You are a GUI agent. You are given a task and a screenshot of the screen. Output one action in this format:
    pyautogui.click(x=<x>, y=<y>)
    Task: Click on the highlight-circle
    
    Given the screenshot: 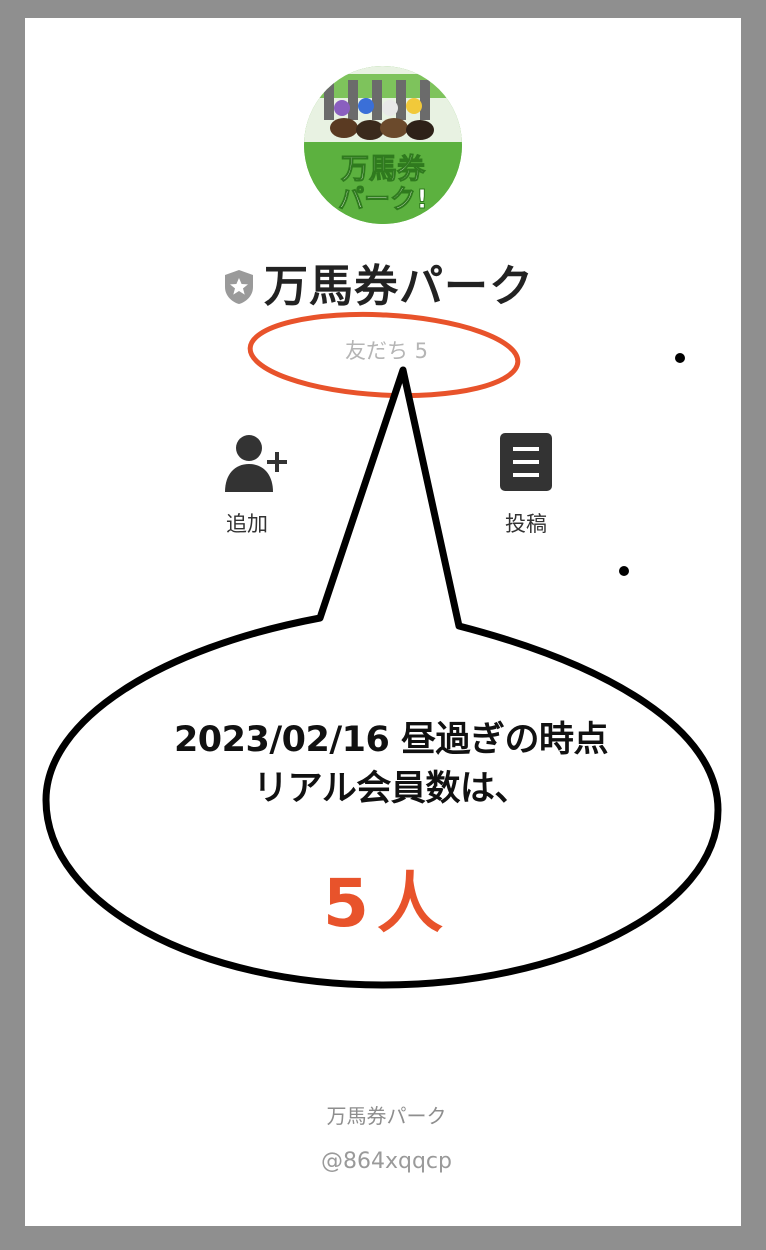 What is the action you would take?
    pyautogui.click(x=384, y=355)
    